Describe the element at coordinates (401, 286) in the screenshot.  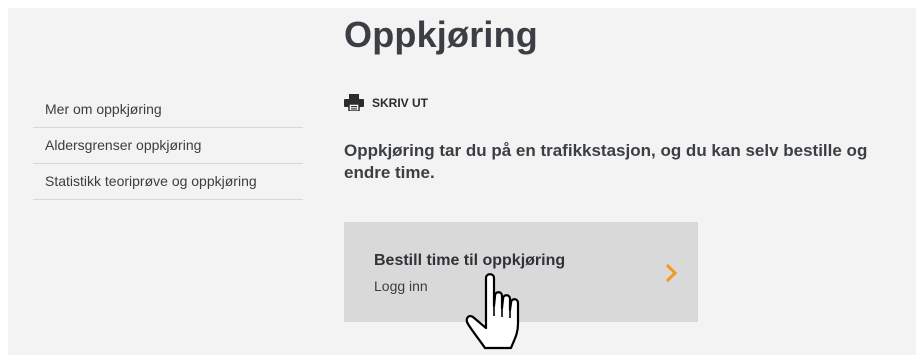
I see `cta-subtitle: Logg inn` at that location.